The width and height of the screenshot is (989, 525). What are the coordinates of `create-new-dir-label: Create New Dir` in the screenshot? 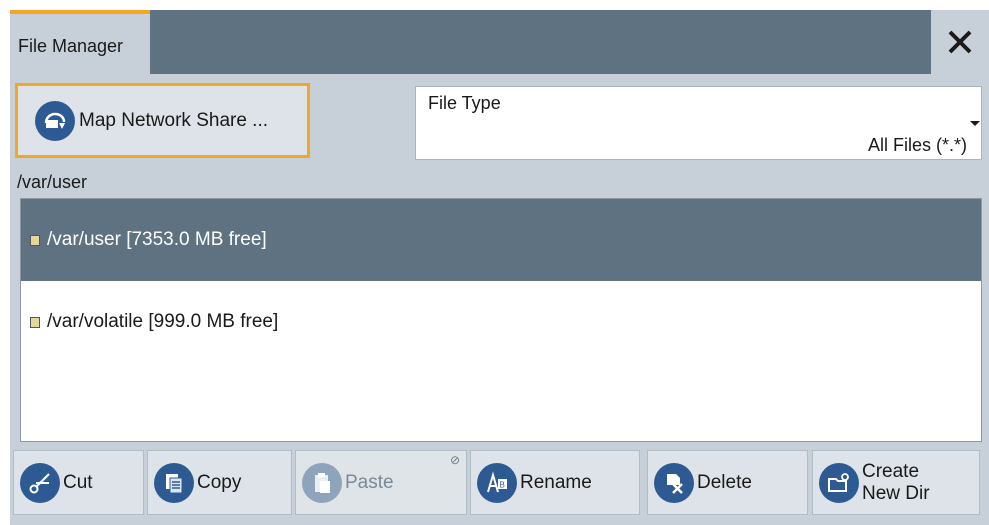 It's located at (896, 483).